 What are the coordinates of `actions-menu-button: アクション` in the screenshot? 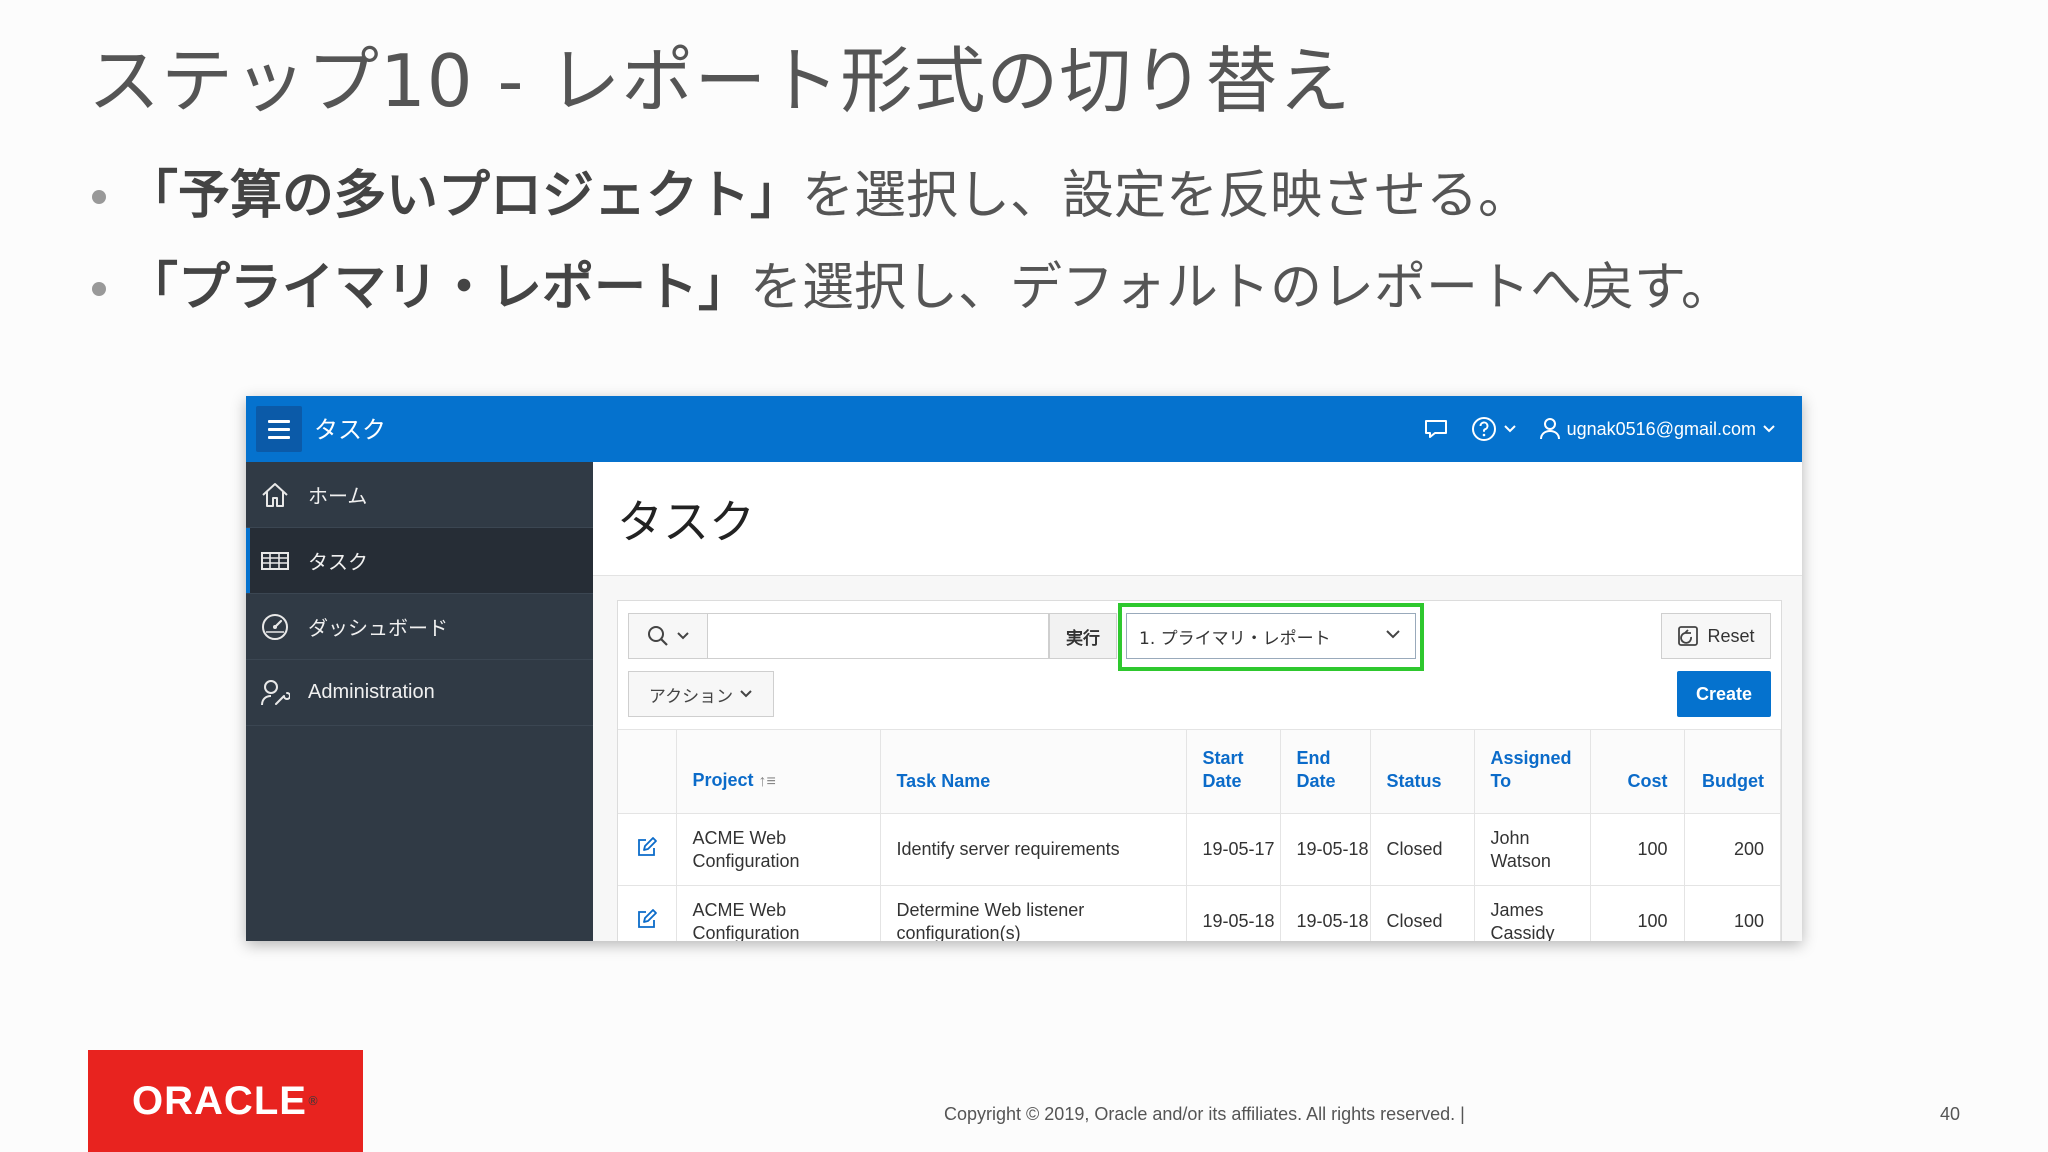 It's located at (701, 694).